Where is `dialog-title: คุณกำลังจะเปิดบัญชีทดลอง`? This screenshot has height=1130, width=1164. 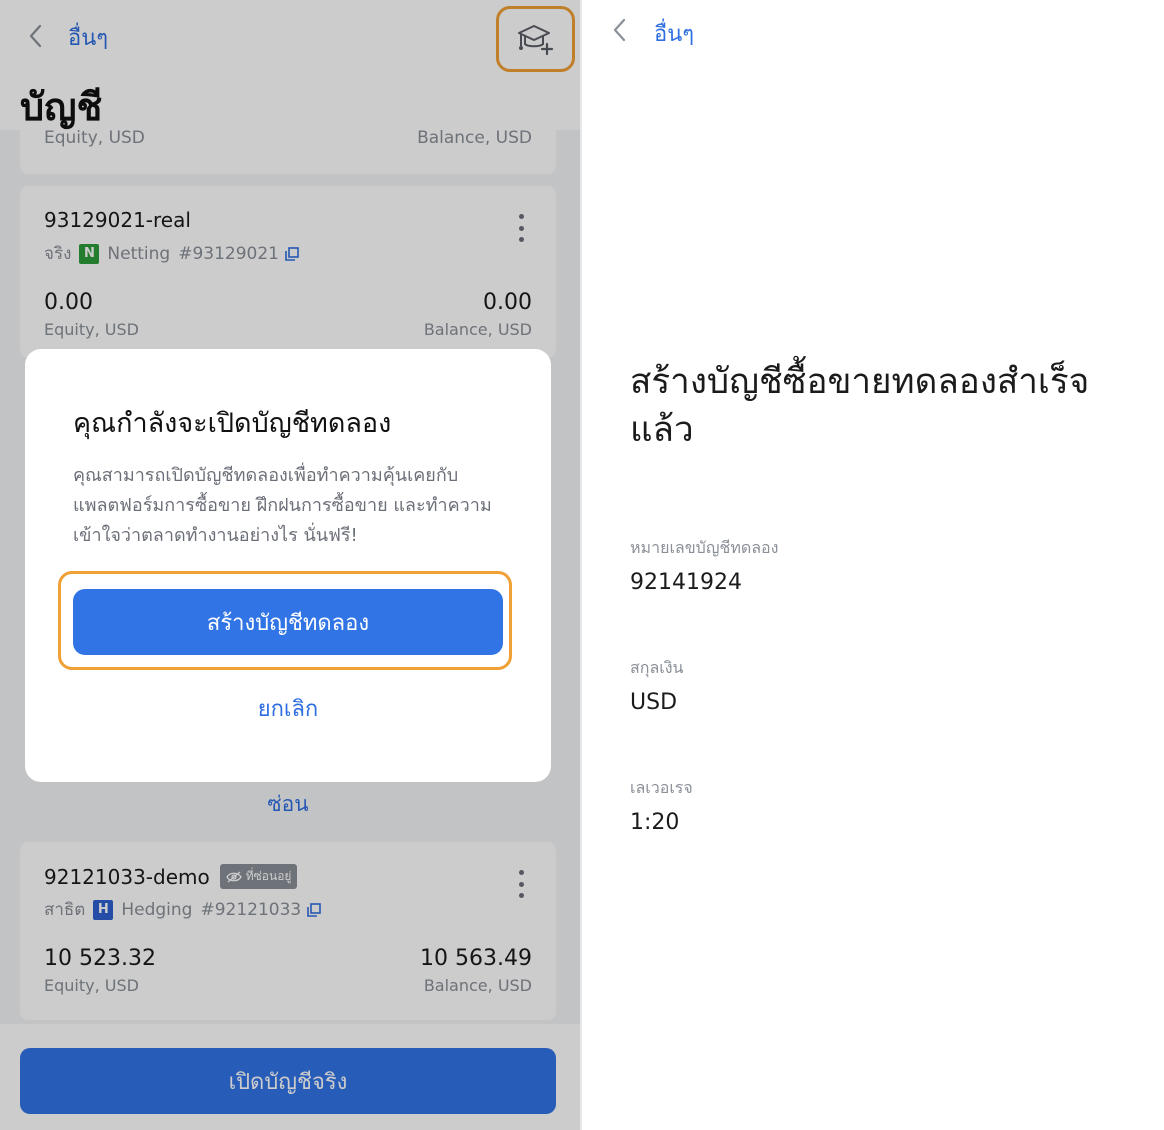 dialog-title: คุณกำลังจะเปิดบัญชีทดลอง is located at coordinates (232, 423).